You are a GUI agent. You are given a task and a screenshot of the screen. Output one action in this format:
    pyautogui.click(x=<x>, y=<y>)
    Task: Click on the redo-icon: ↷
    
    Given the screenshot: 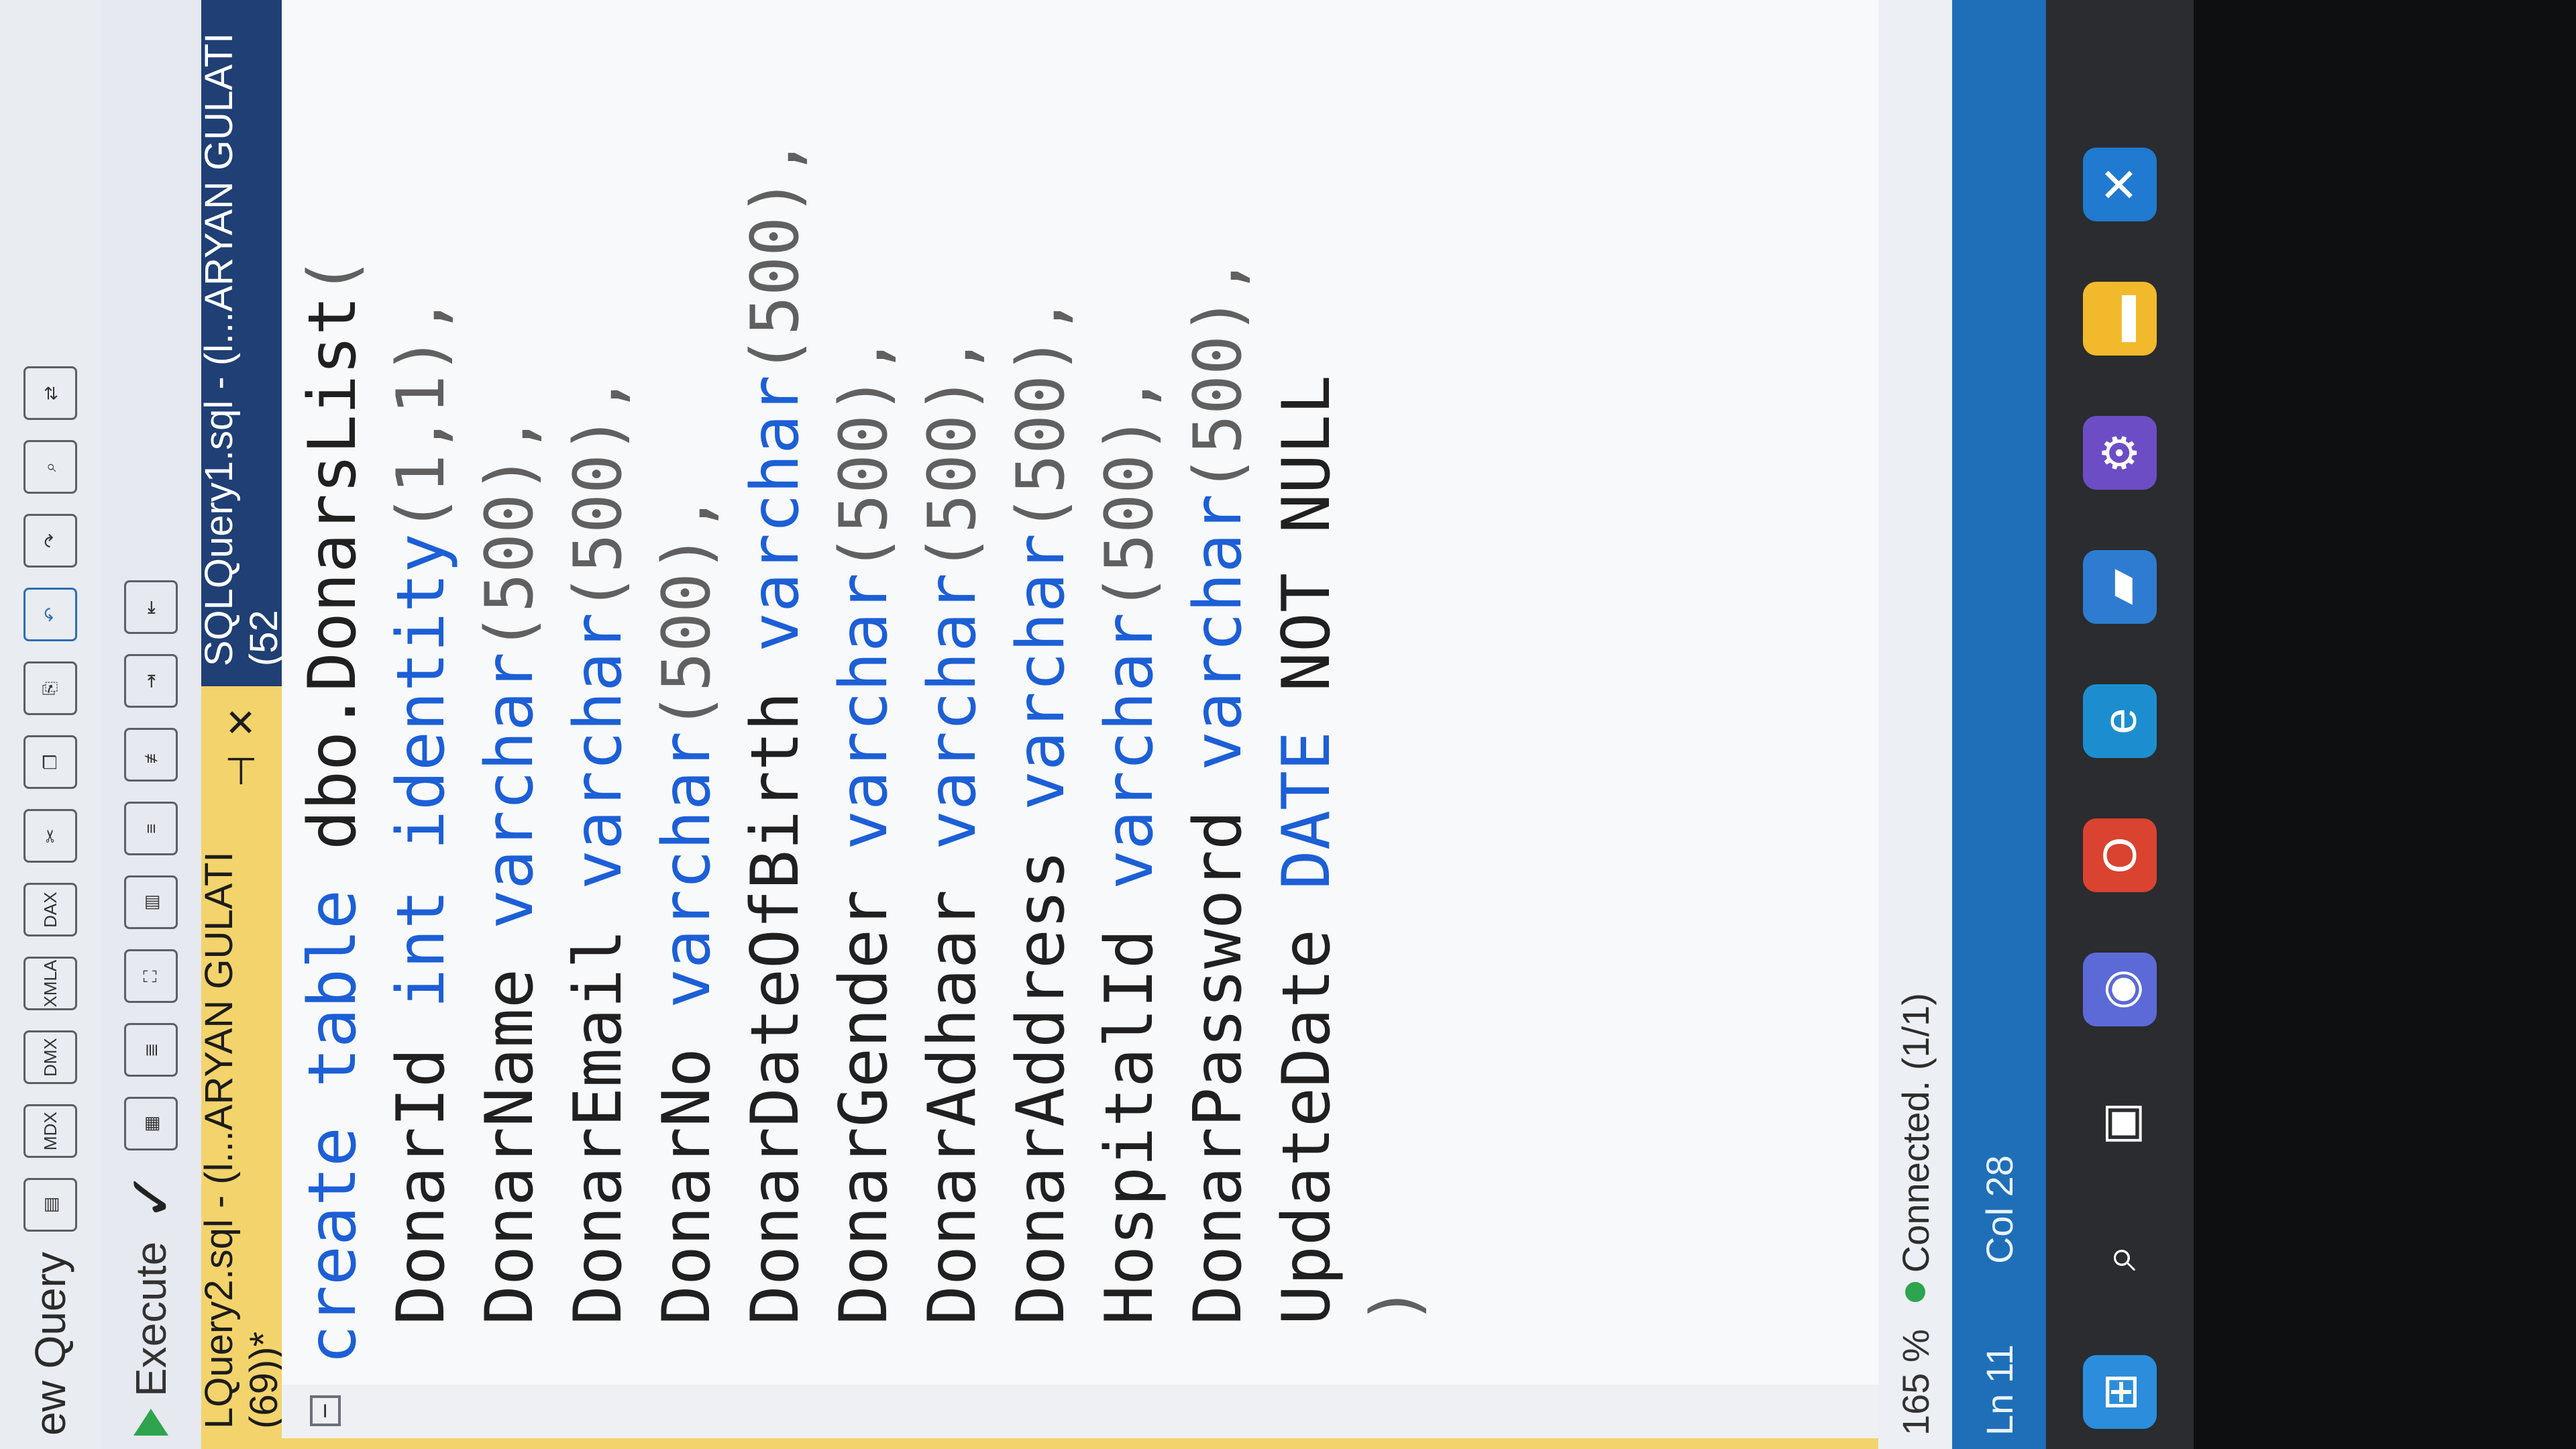 What is the action you would take?
    pyautogui.click(x=50, y=541)
    